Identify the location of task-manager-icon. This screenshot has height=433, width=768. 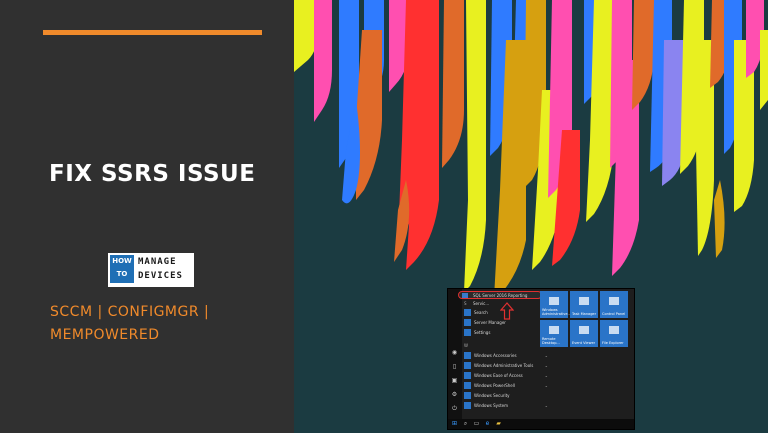
(584, 301).